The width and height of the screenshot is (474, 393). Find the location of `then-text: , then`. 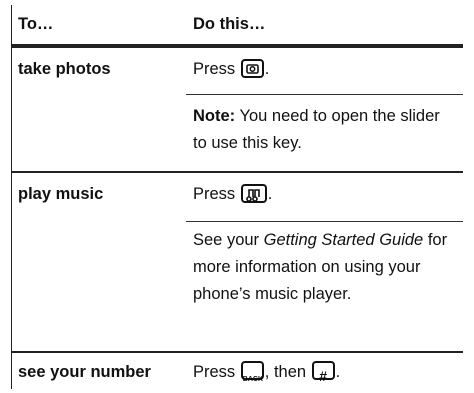

then-text: , then is located at coordinates (285, 372).